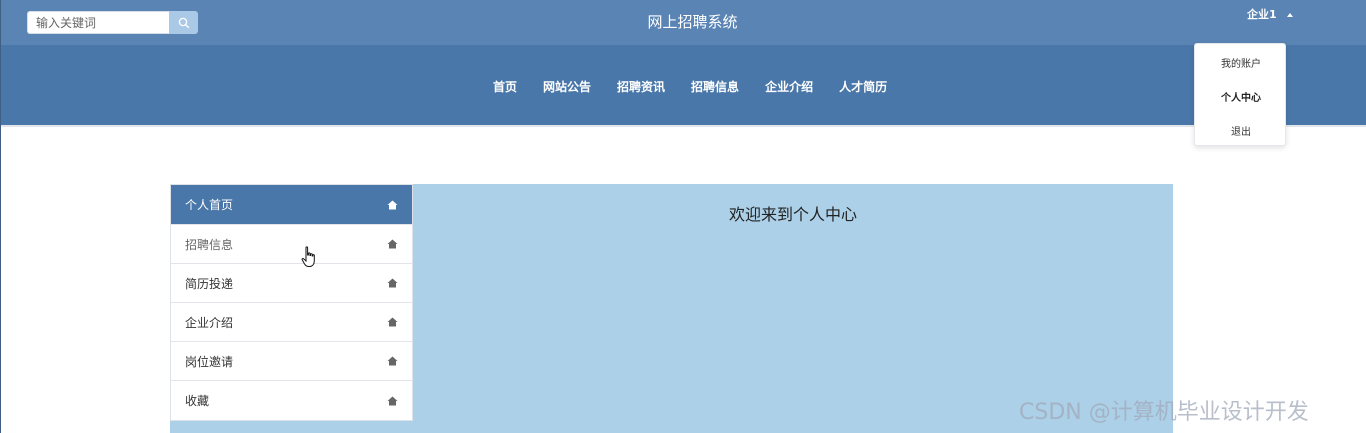 The image size is (1366, 433). What do you see at coordinates (1241, 130) in the screenshot?
I see `menu-item-logout: 退出` at bounding box center [1241, 130].